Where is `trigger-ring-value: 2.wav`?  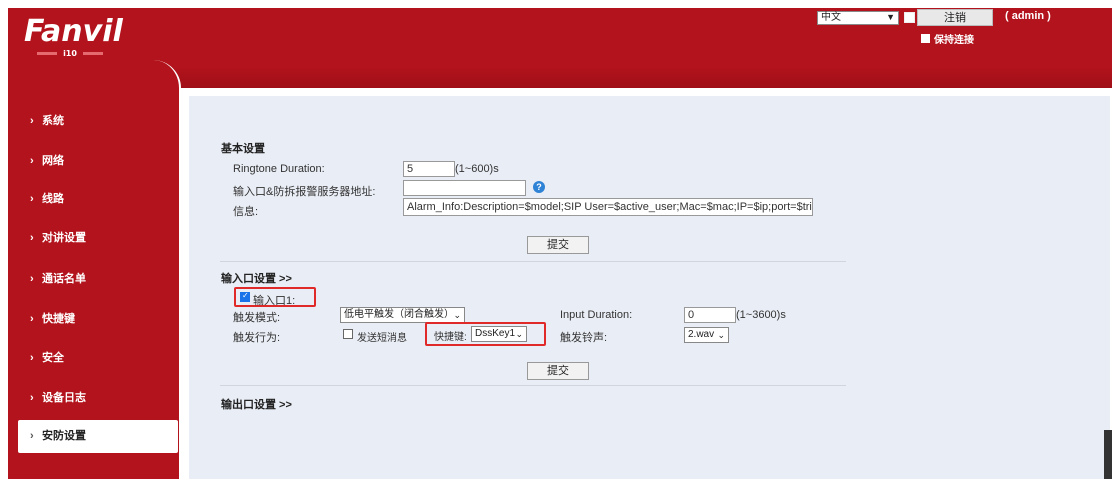 trigger-ring-value: 2.wav is located at coordinates (701, 334).